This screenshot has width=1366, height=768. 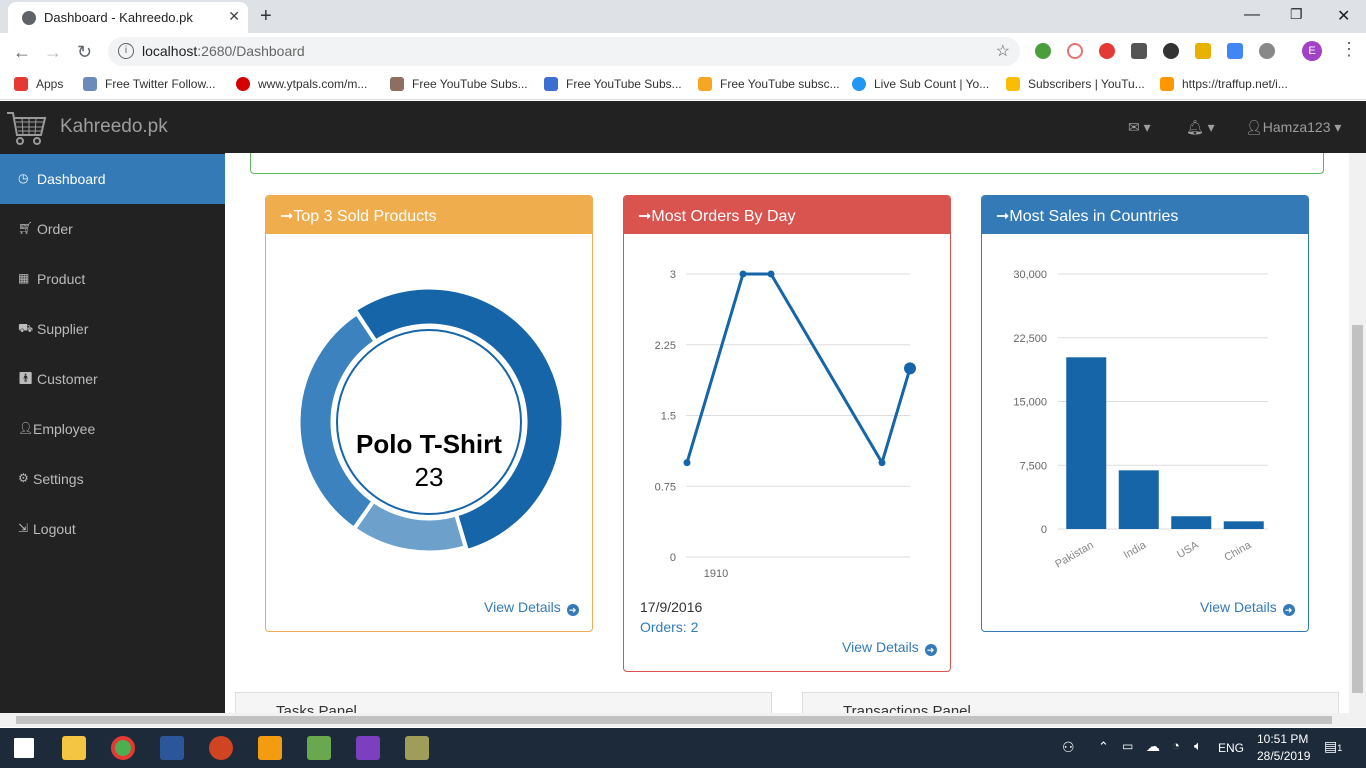 What do you see at coordinates (112, 529) in the screenshot?
I see `sidebar-item-logout: ⇲ Logout` at bounding box center [112, 529].